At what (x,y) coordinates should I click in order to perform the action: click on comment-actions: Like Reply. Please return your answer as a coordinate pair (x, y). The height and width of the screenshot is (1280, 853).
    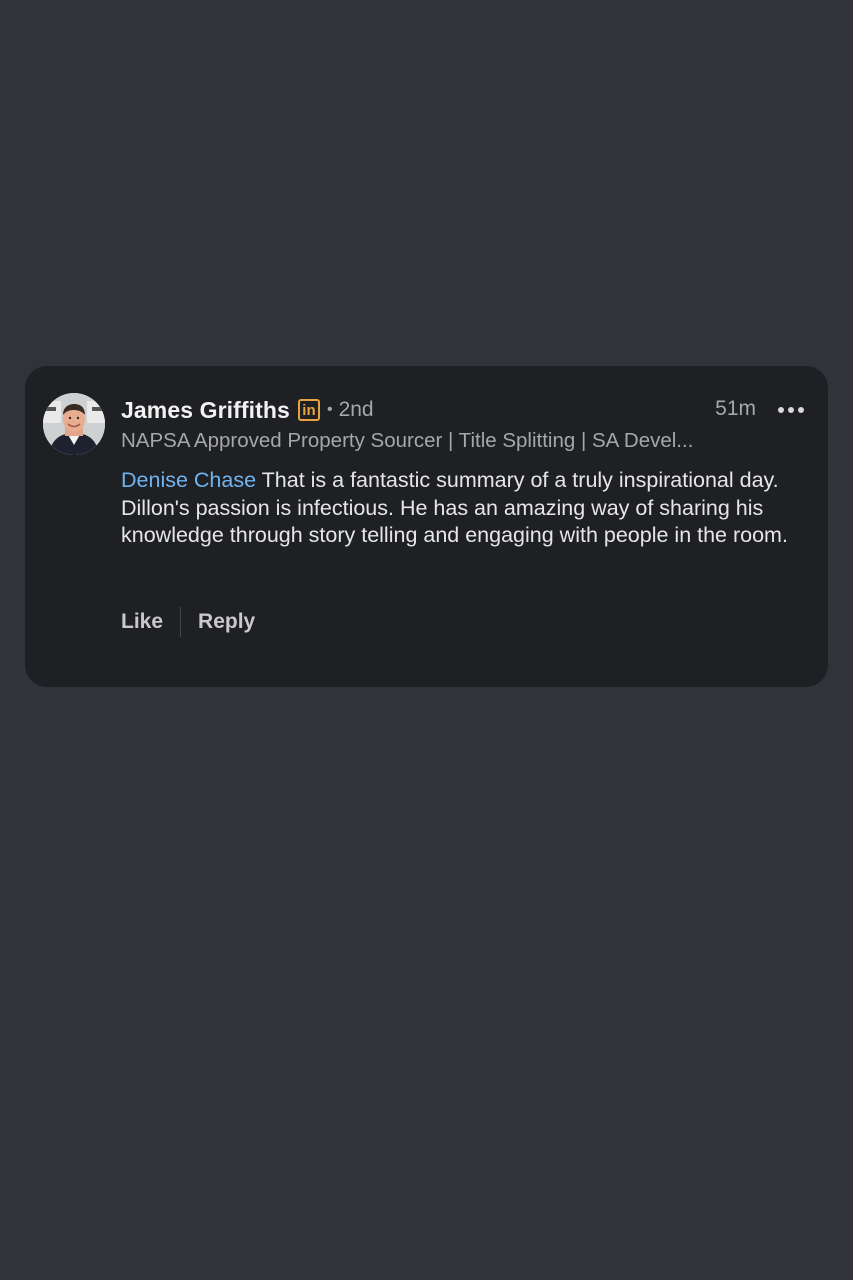
    Looking at the image, I should click on (188, 622).